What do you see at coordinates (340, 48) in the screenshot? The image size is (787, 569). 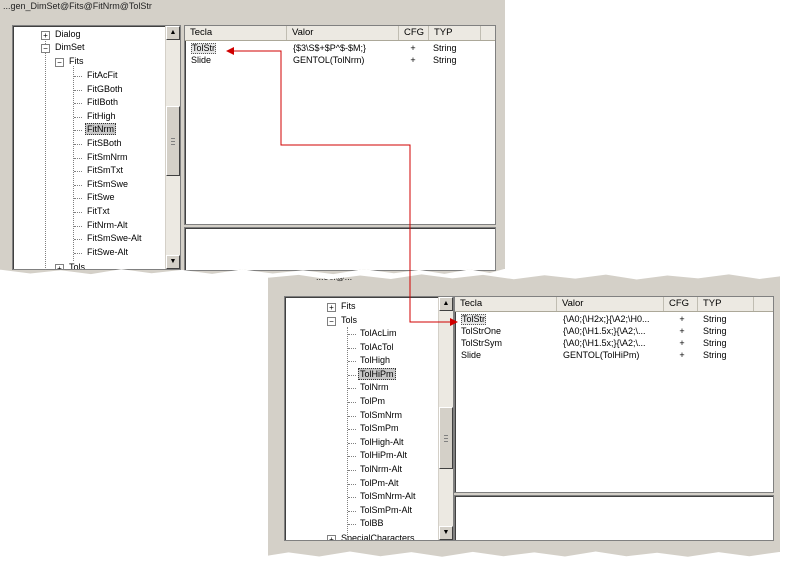 I see `table-row: TolStr {$3\S$+$P^$-$M;} + String` at bounding box center [340, 48].